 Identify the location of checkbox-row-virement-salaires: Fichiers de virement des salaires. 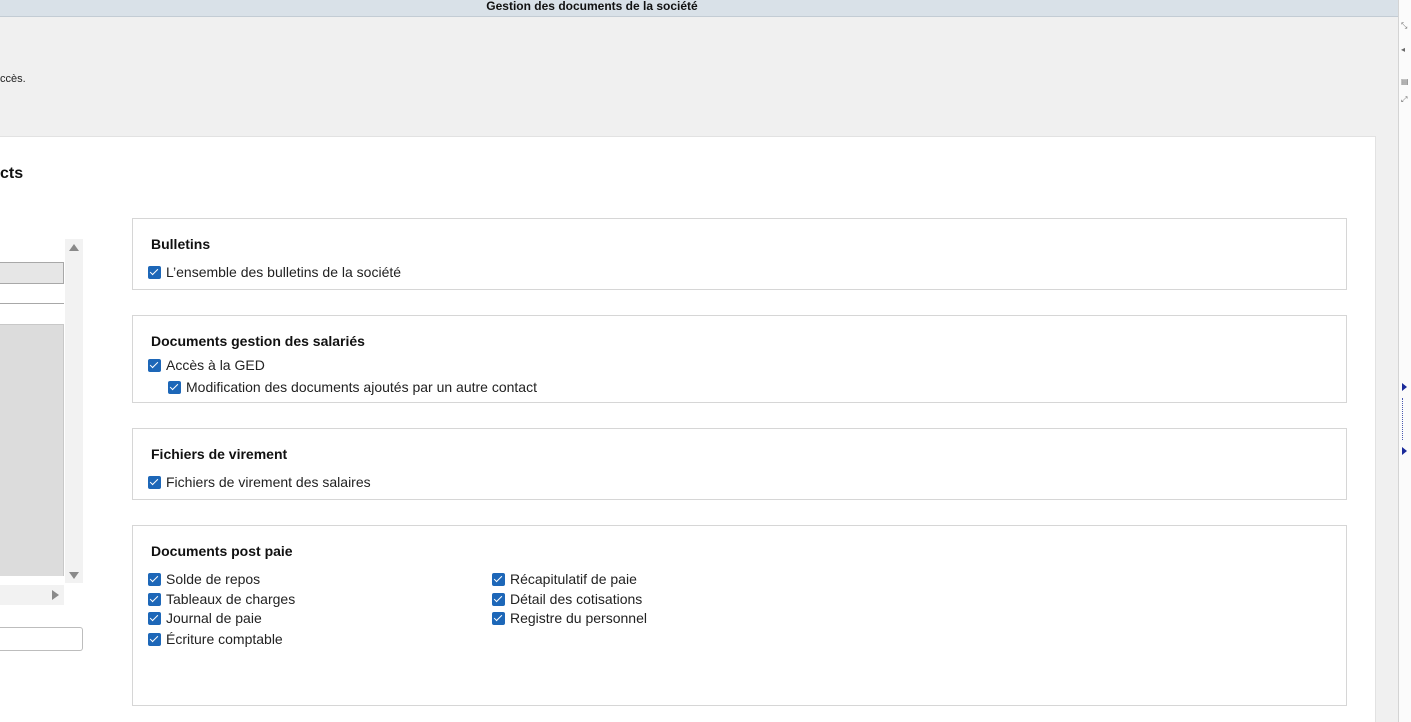
(259, 482).